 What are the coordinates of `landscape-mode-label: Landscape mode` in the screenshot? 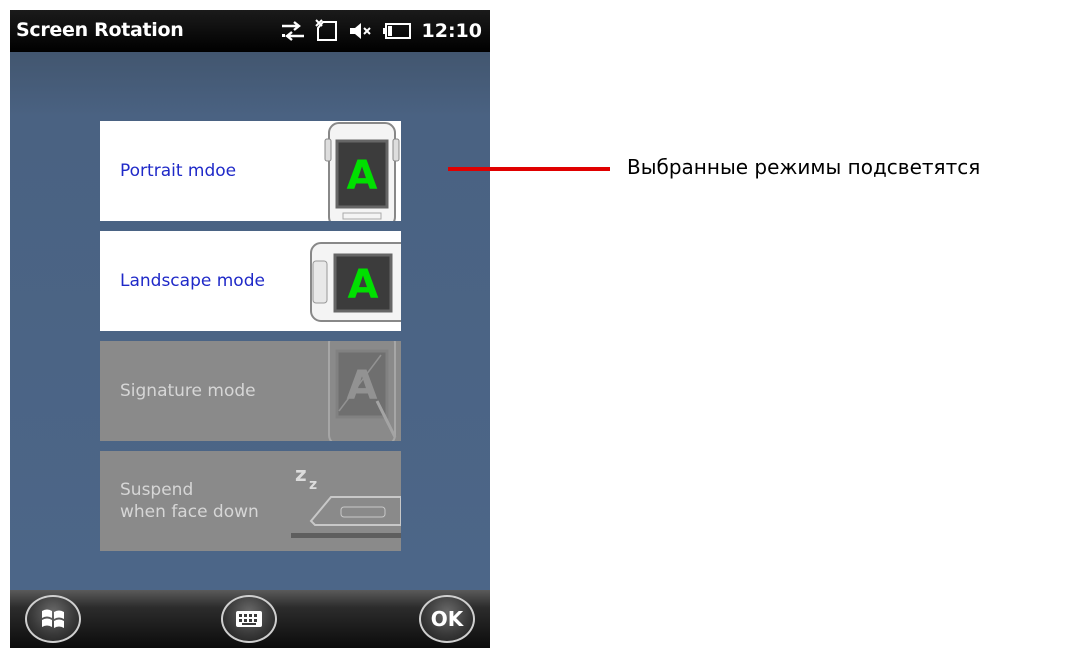 It's located at (192, 281).